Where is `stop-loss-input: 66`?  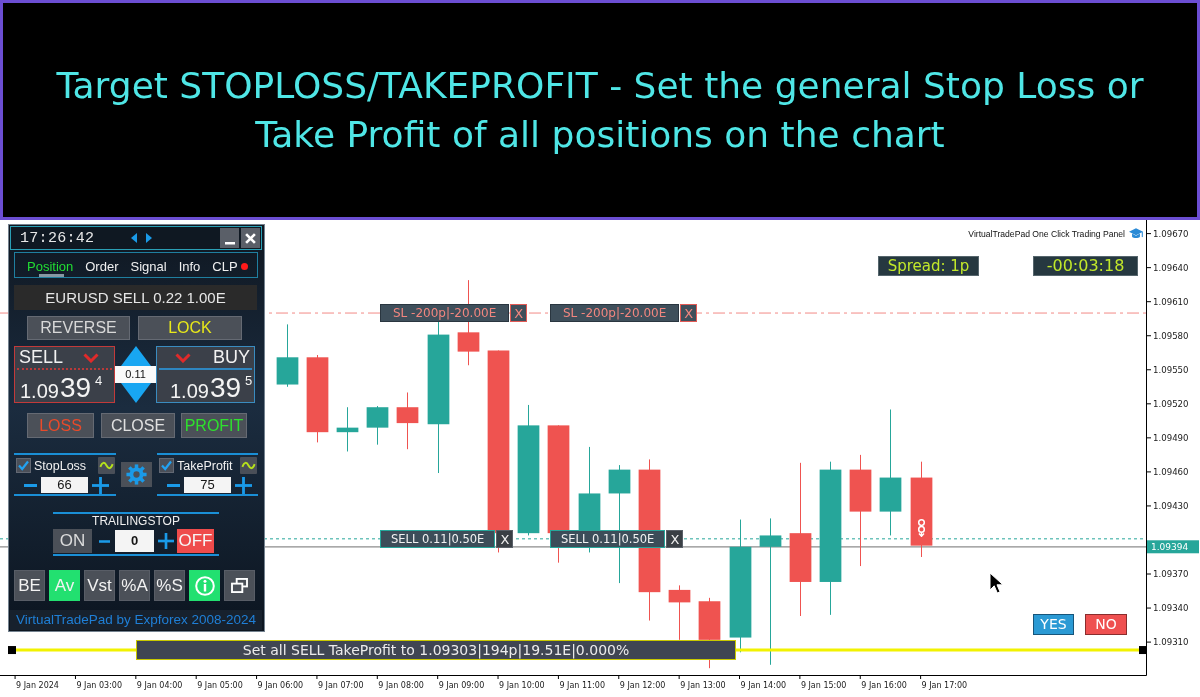 stop-loss-input: 66 is located at coordinates (64, 485).